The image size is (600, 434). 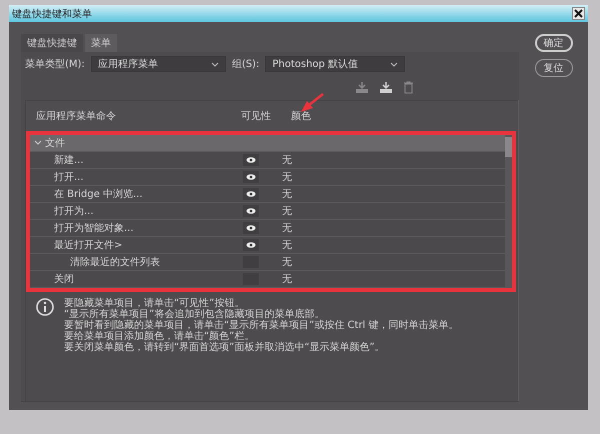 I want to click on column-header: 颜色, so click(x=300, y=116).